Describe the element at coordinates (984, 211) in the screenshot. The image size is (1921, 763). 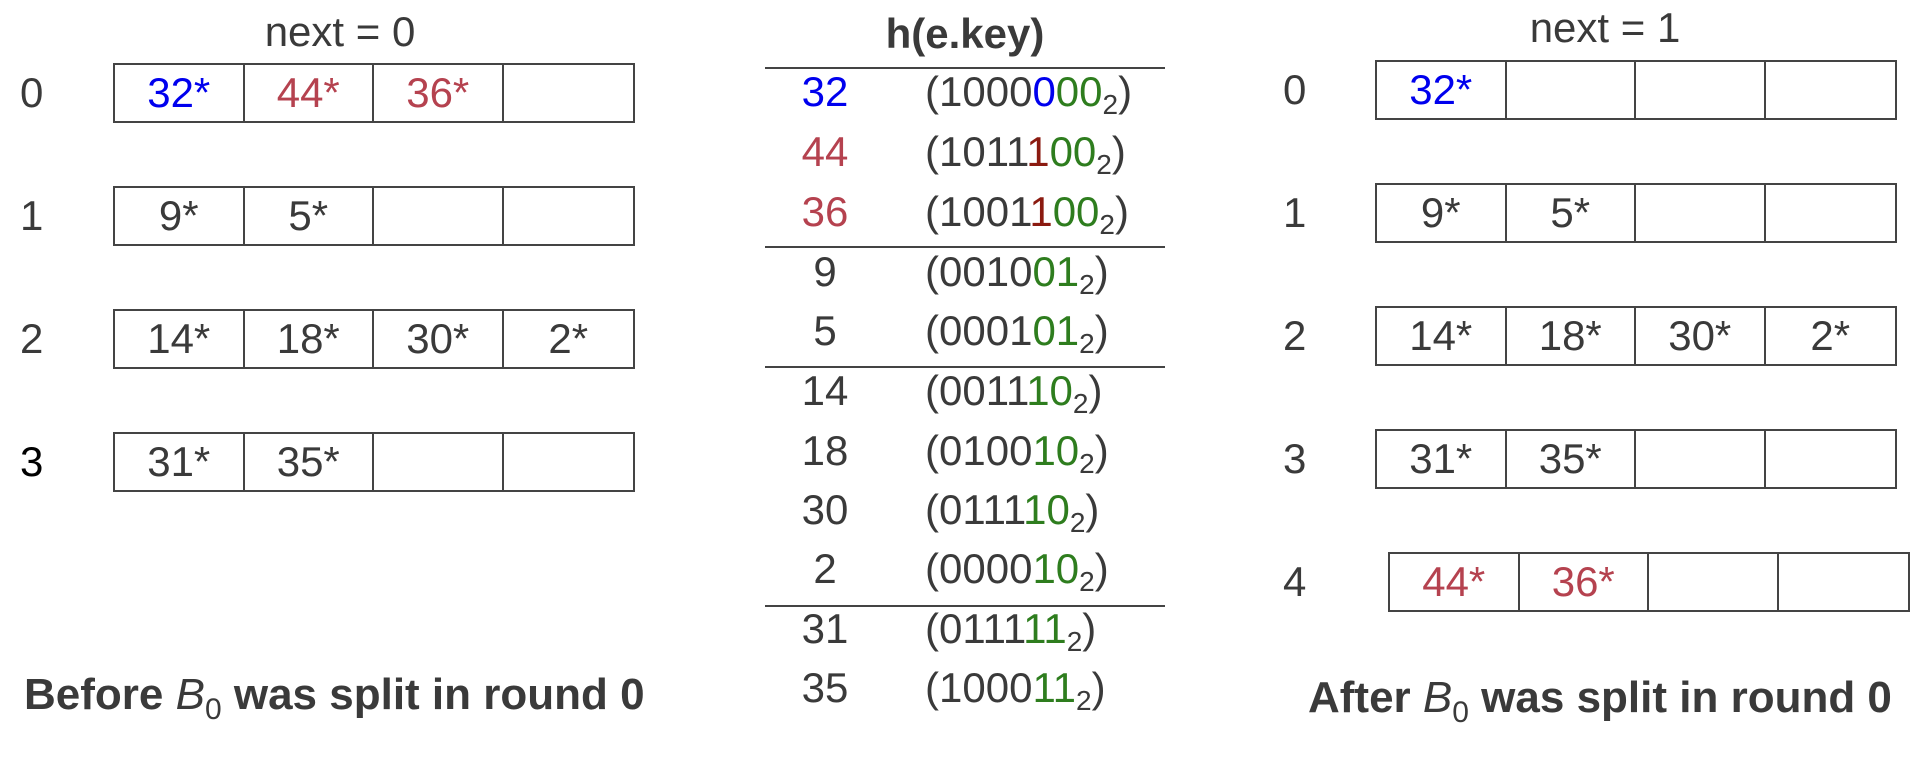
I see `binary-plain: 1001` at that location.